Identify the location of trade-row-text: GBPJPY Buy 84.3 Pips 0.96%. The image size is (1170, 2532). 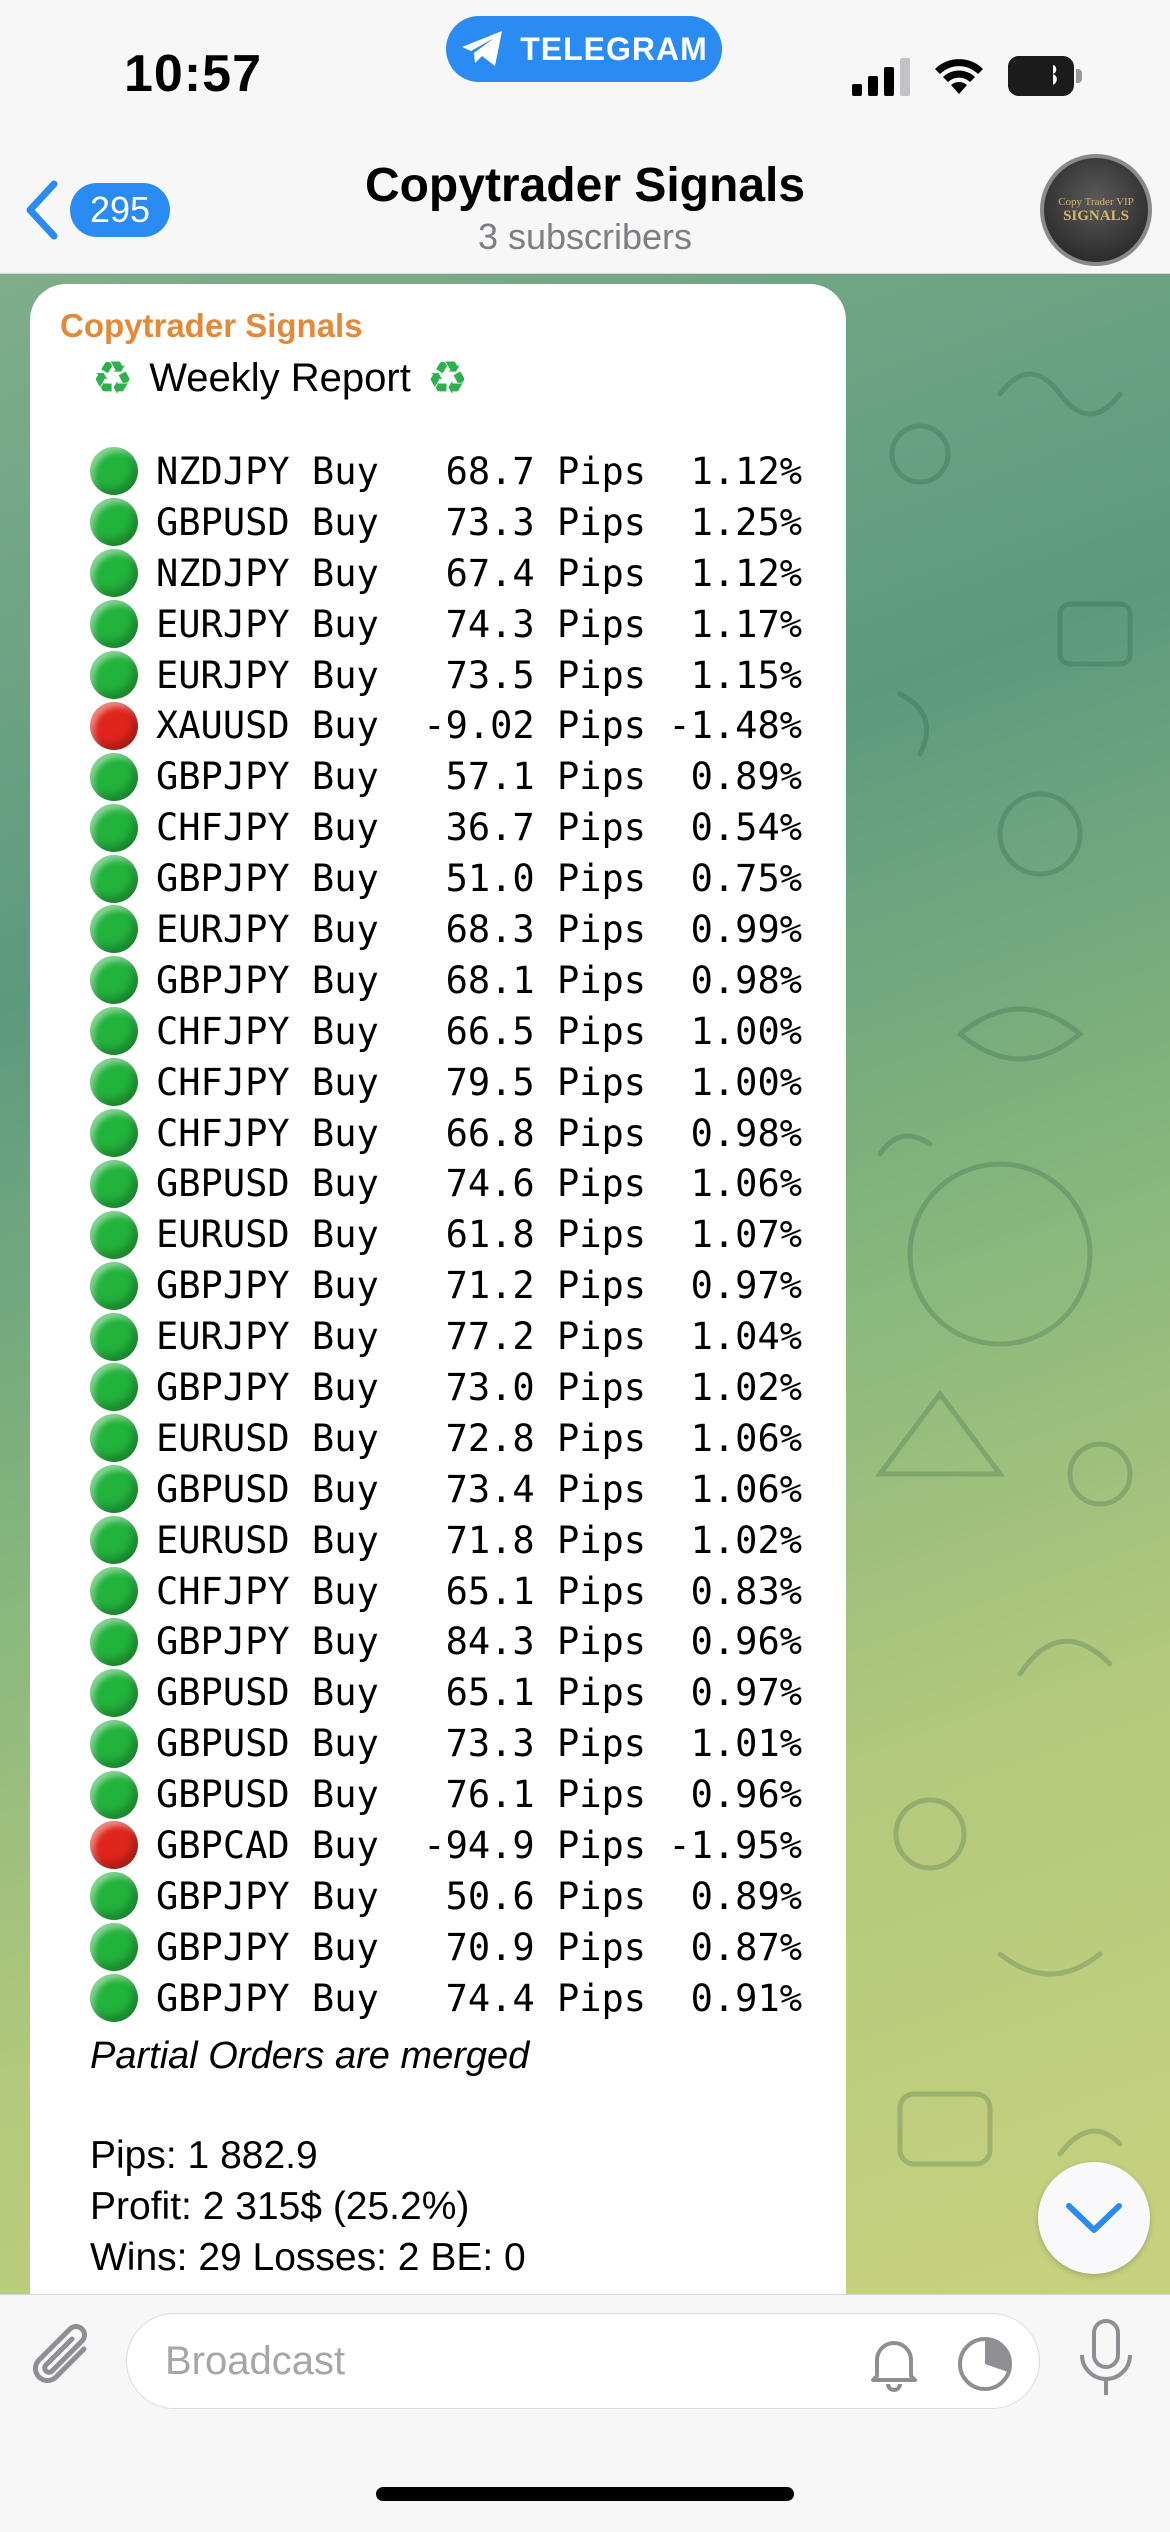
(479, 1642).